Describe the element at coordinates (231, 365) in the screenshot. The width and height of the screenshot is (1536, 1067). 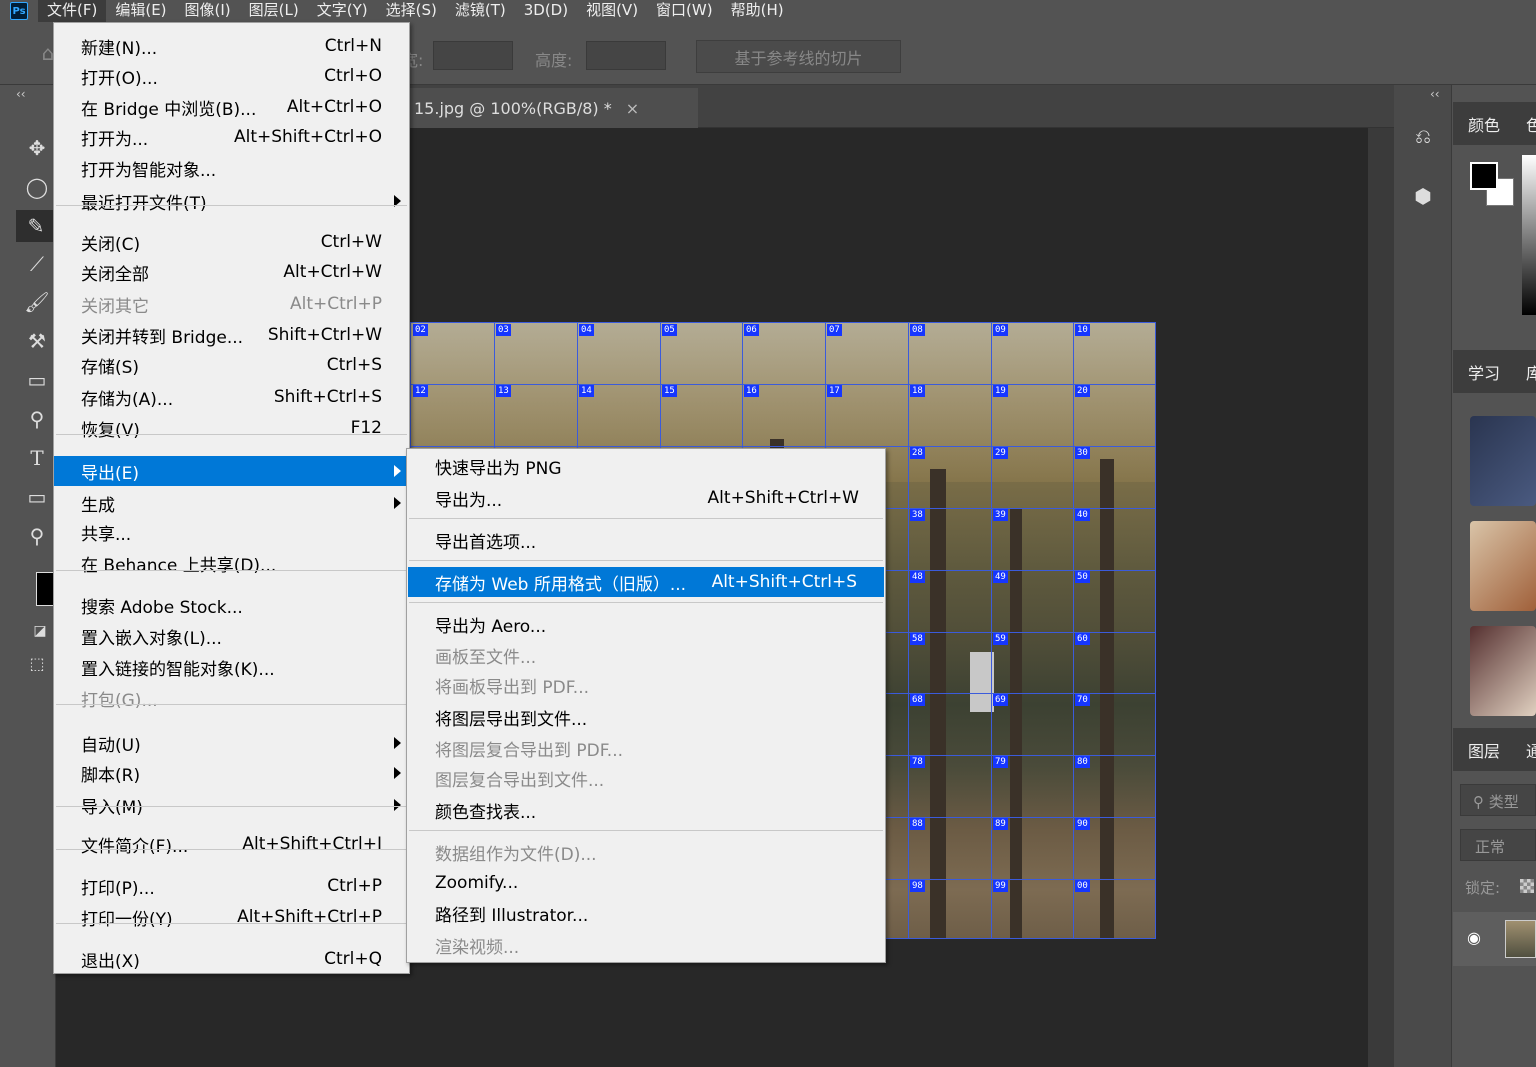
I see `file-menu-item: 存储(S) Ctrl+S` at that location.